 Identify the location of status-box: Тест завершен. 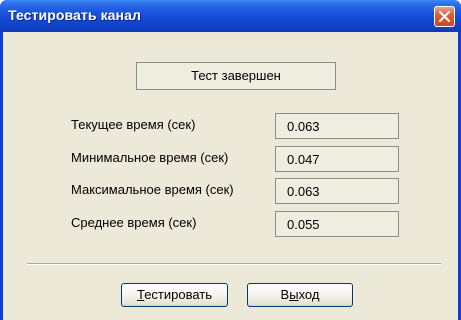
(236, 76).